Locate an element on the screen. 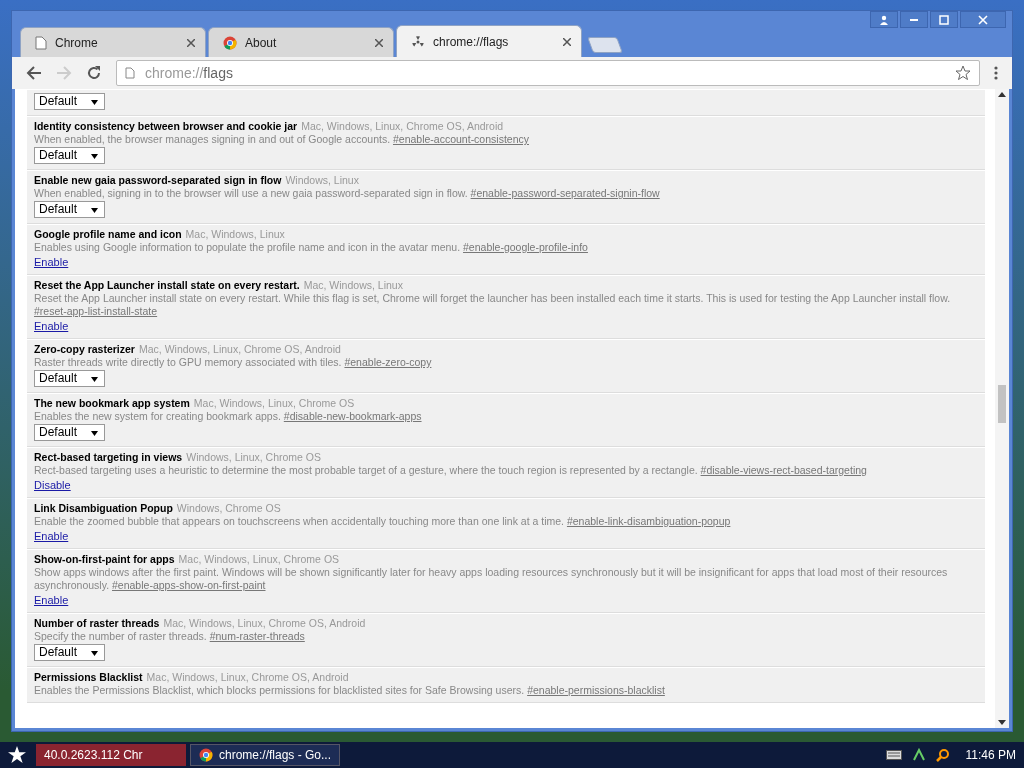 The width and height of the screenshot is (1024, 768). flag-title: Reset the App Launcher install state on every restart. is located at coordinates (167, 285).